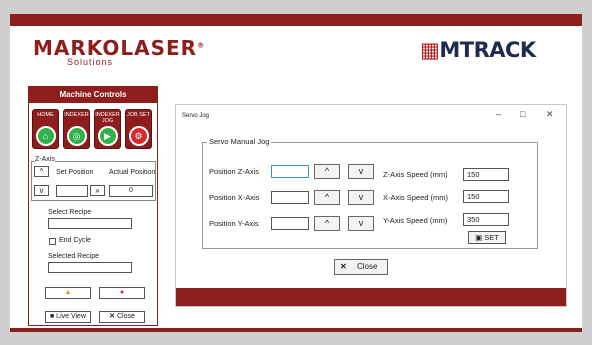 This screenshot has height=345, width=592. What do you see at coordinates (73, 256) in the screenshot?
I see `selected-recipe-label: Selected Recipe` at bounding box center [73, 256].